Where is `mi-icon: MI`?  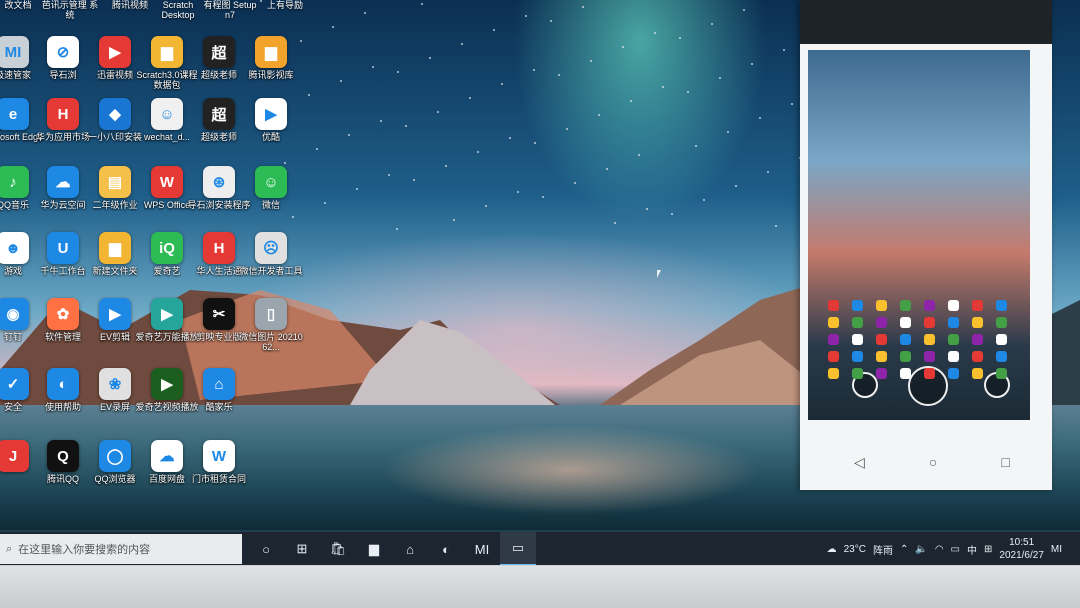
mi-icon: MI is located at coordinates (482, 548).